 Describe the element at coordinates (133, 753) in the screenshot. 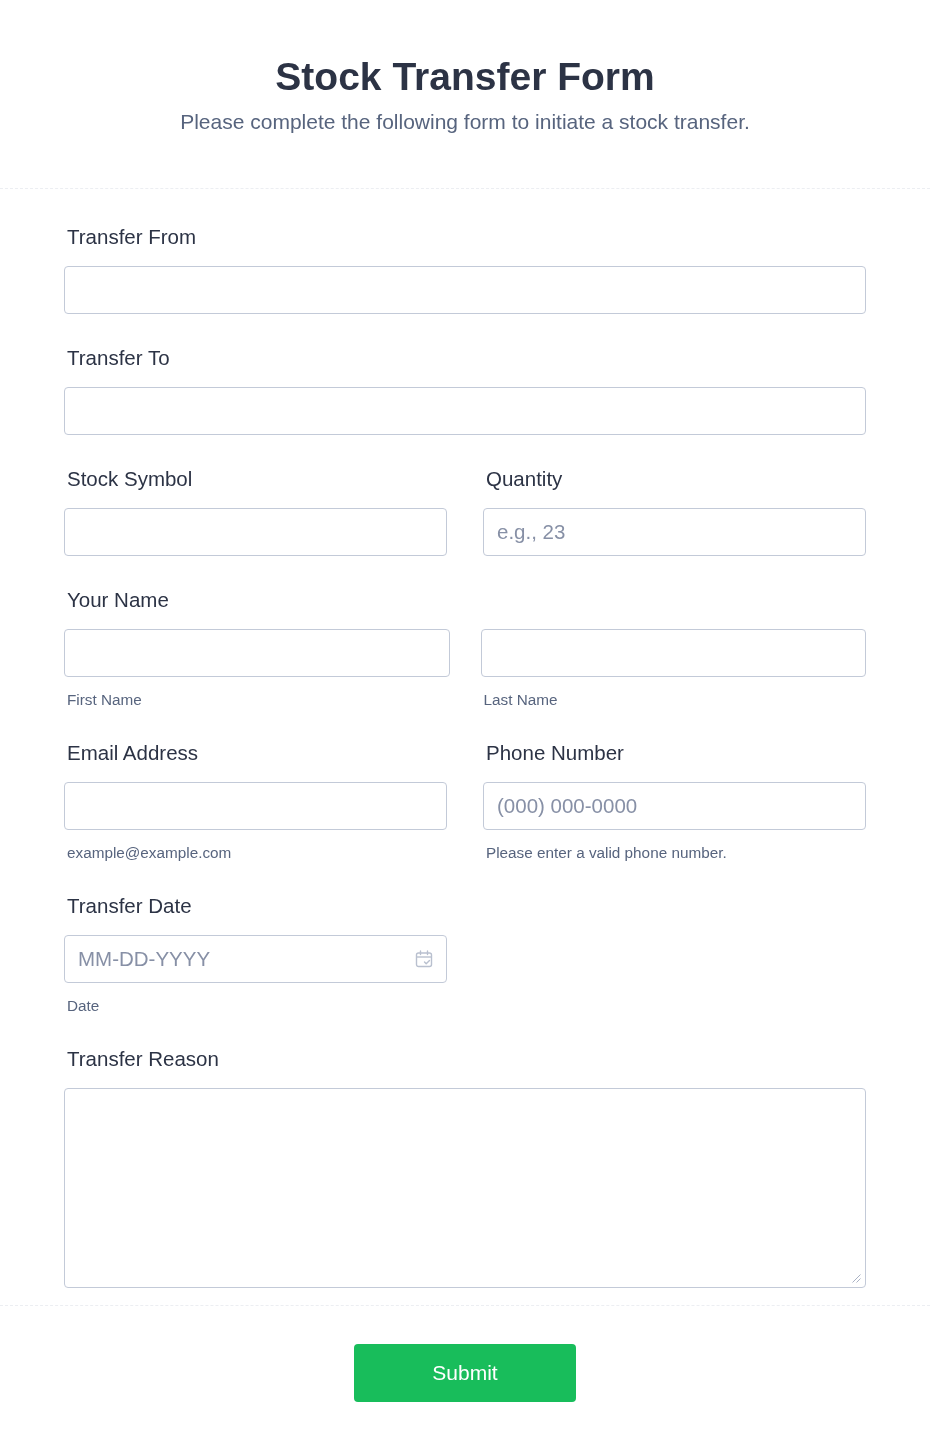

I see `field-label: Email Address` at that location.